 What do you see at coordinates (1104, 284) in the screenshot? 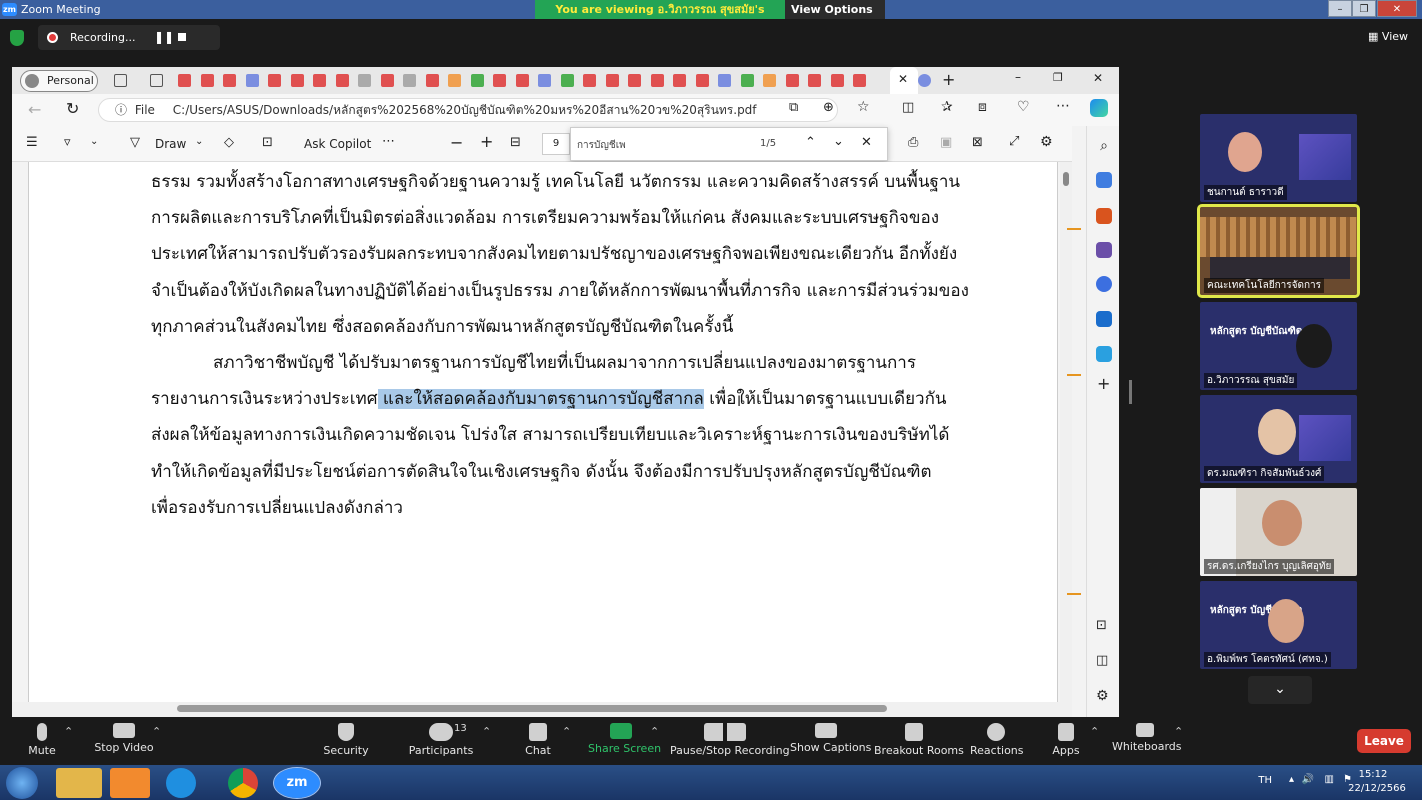
I see `m365-icon` at bounding box center [1104, 284].